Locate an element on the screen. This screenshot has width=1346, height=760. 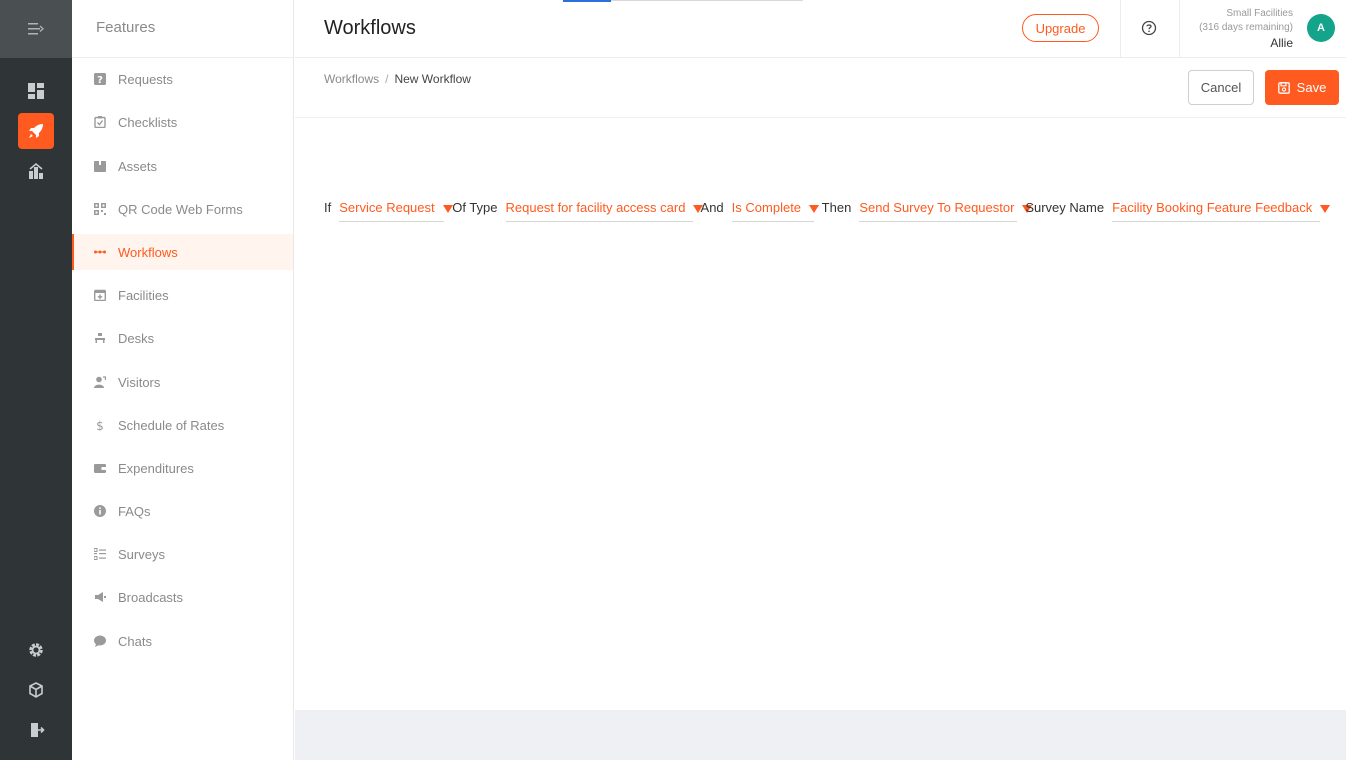
survey-value: Facility Booking Feature Feedback is located at coordinates (1212, 207).